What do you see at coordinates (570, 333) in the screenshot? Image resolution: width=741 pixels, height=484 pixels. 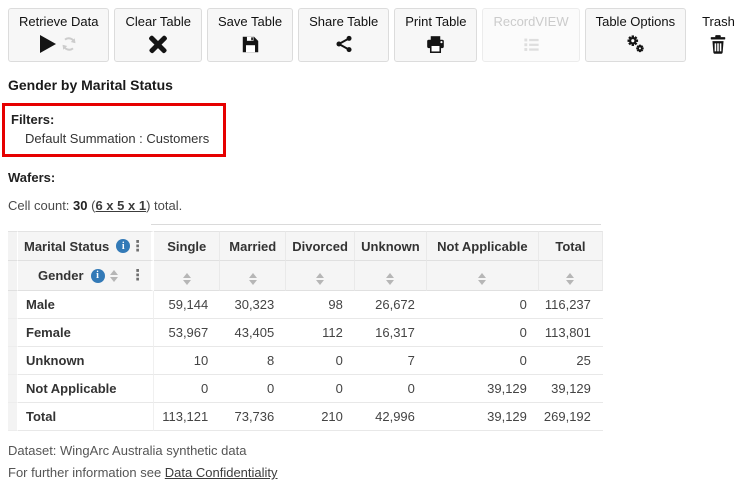 I see `cell-value: 113,801` at bounding box center [570, 333].